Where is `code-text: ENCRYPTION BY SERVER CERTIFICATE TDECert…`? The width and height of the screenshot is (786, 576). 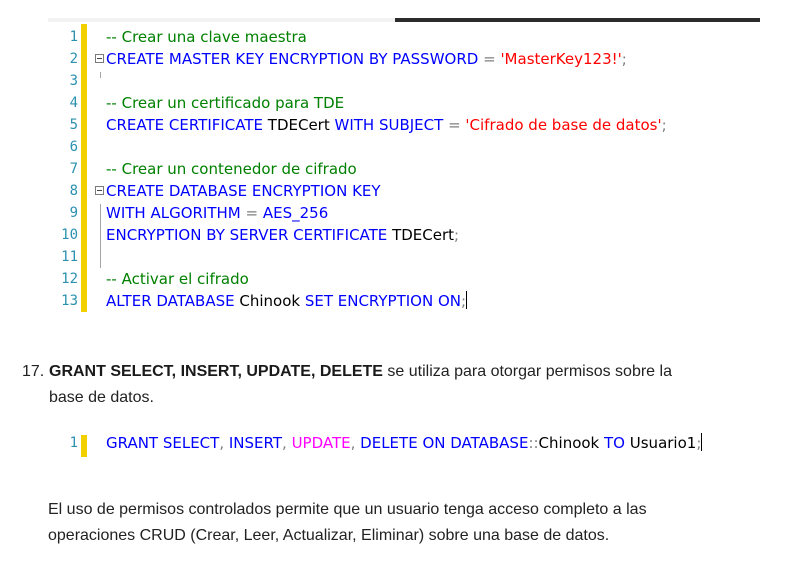 code-text: ENCRYPTION BY SERVER CERTIFICATE TDECert… is located at coordinates (282, 235).